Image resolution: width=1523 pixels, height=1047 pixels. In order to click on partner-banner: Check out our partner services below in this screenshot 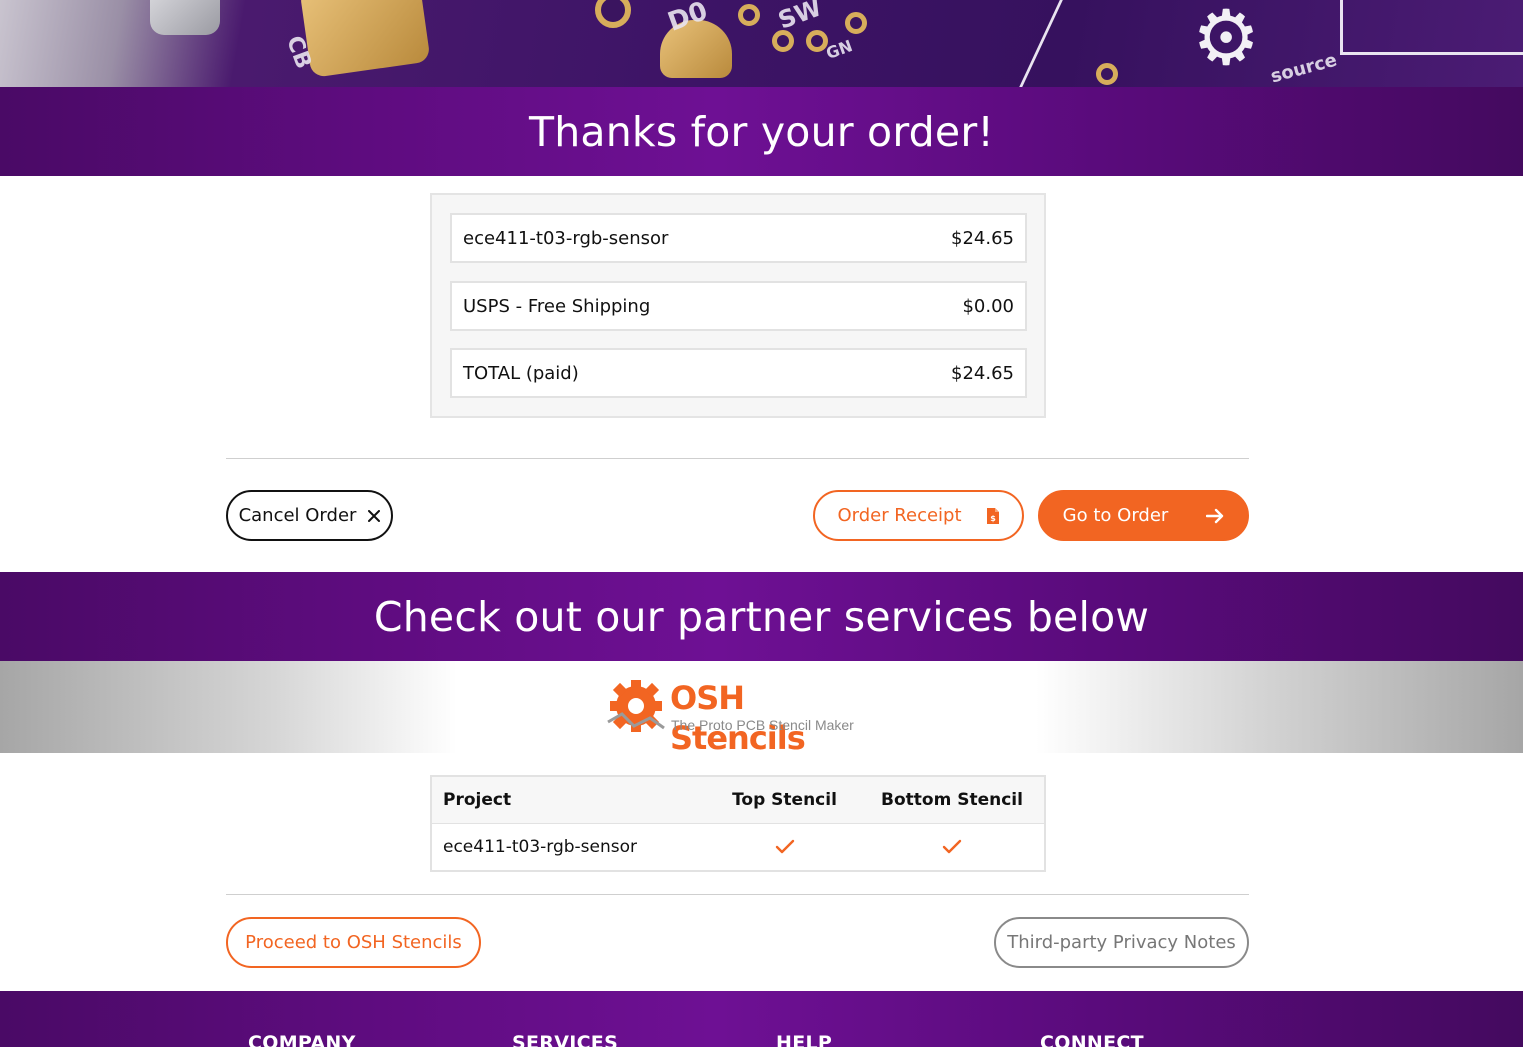, I will do `click(761, 616)`.